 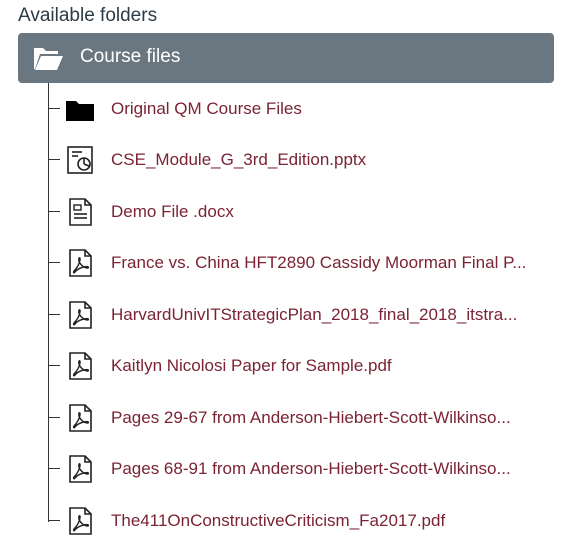 I want to click on document-file-icon, so click(x=80, y=212).